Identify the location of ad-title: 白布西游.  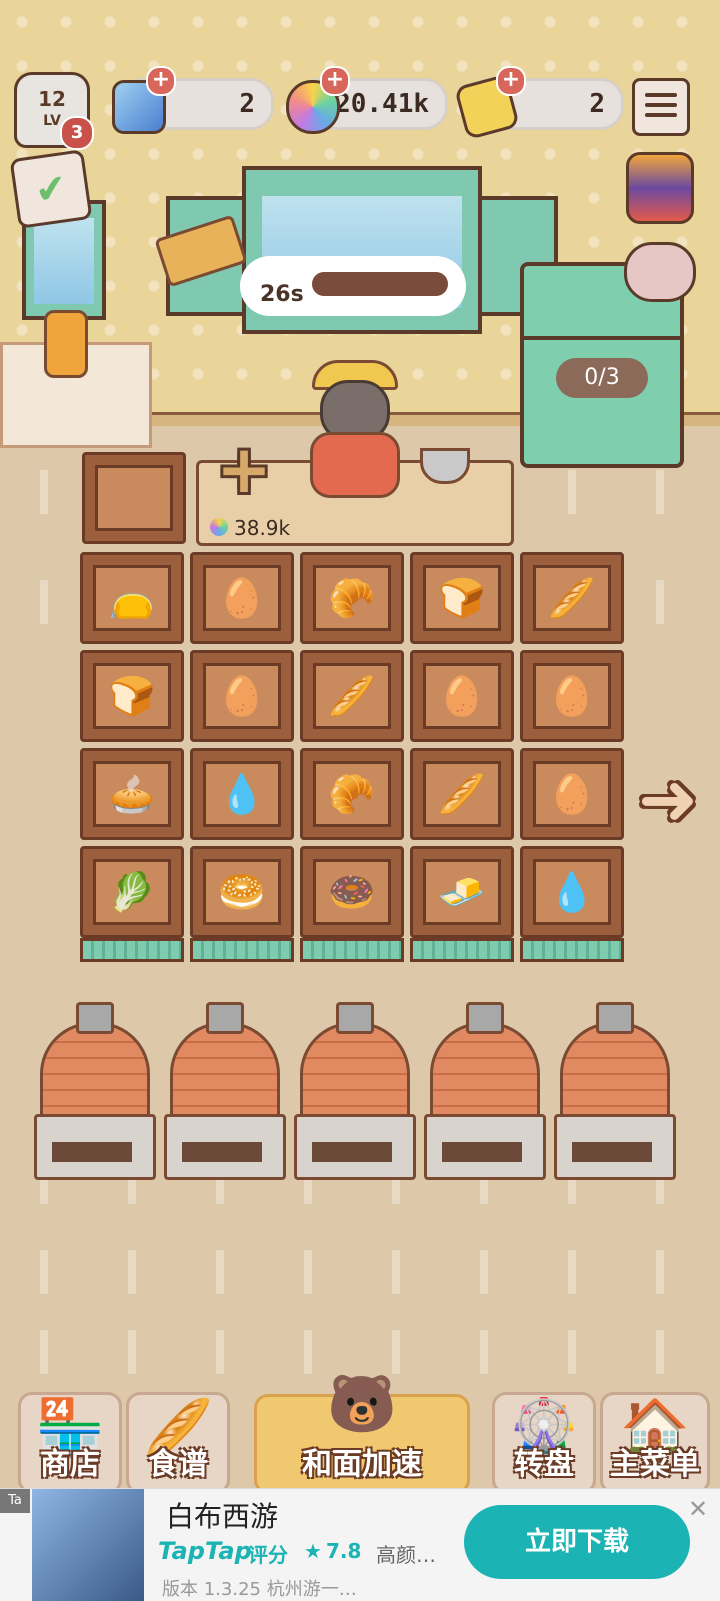
(222, 1516).